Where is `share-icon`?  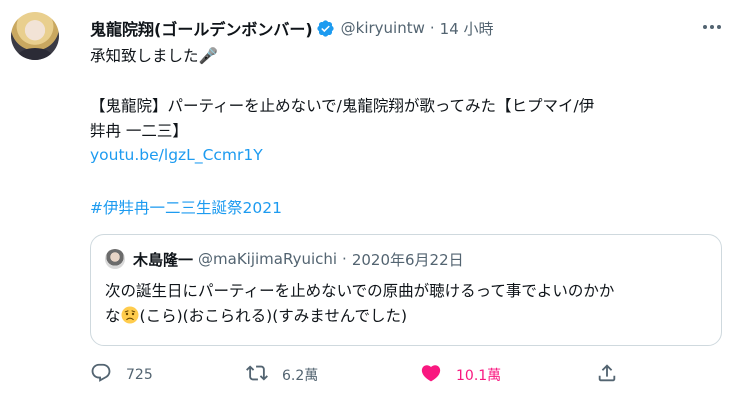 share-icon is located at coordinates (607, 375).